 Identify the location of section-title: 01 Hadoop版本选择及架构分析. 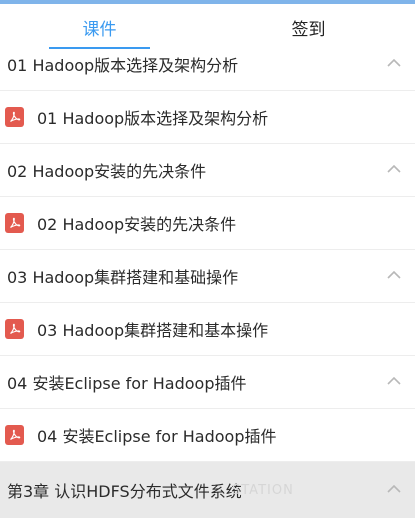
(123, 65).